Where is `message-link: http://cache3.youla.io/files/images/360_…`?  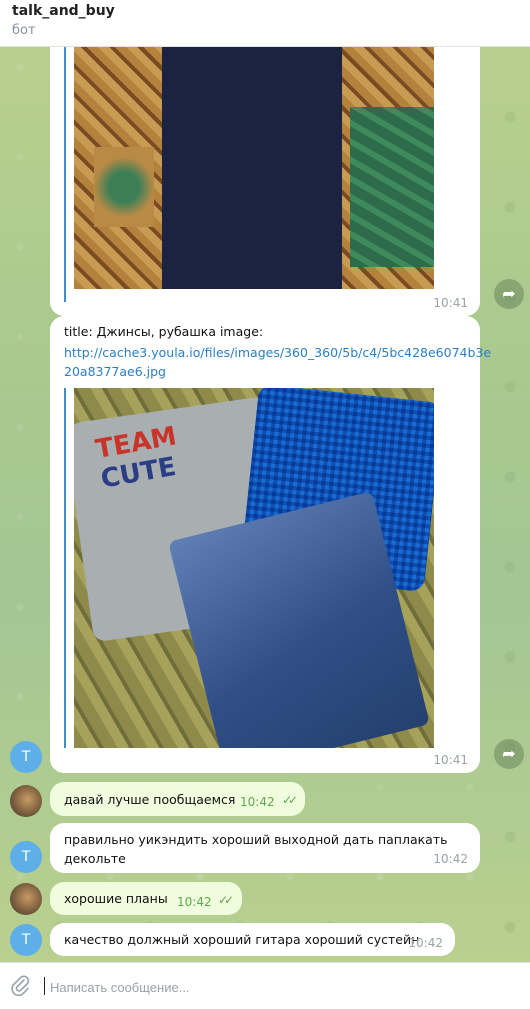
message-link: http://cache3.youla.io/files/images/360_… is located at coordinates (277, 362).